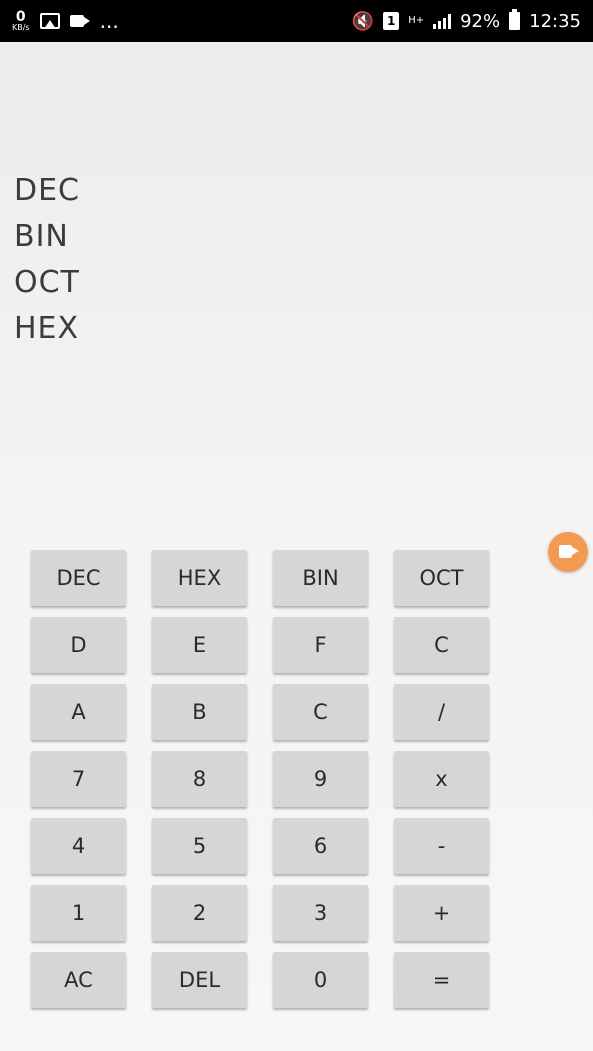 Image resolution: width=593 pixels, height=1051 pixels. What do you see at coordinates (441, 712) in the screenshot?
I see `key-divide: /` at bounding box center [441, 712].